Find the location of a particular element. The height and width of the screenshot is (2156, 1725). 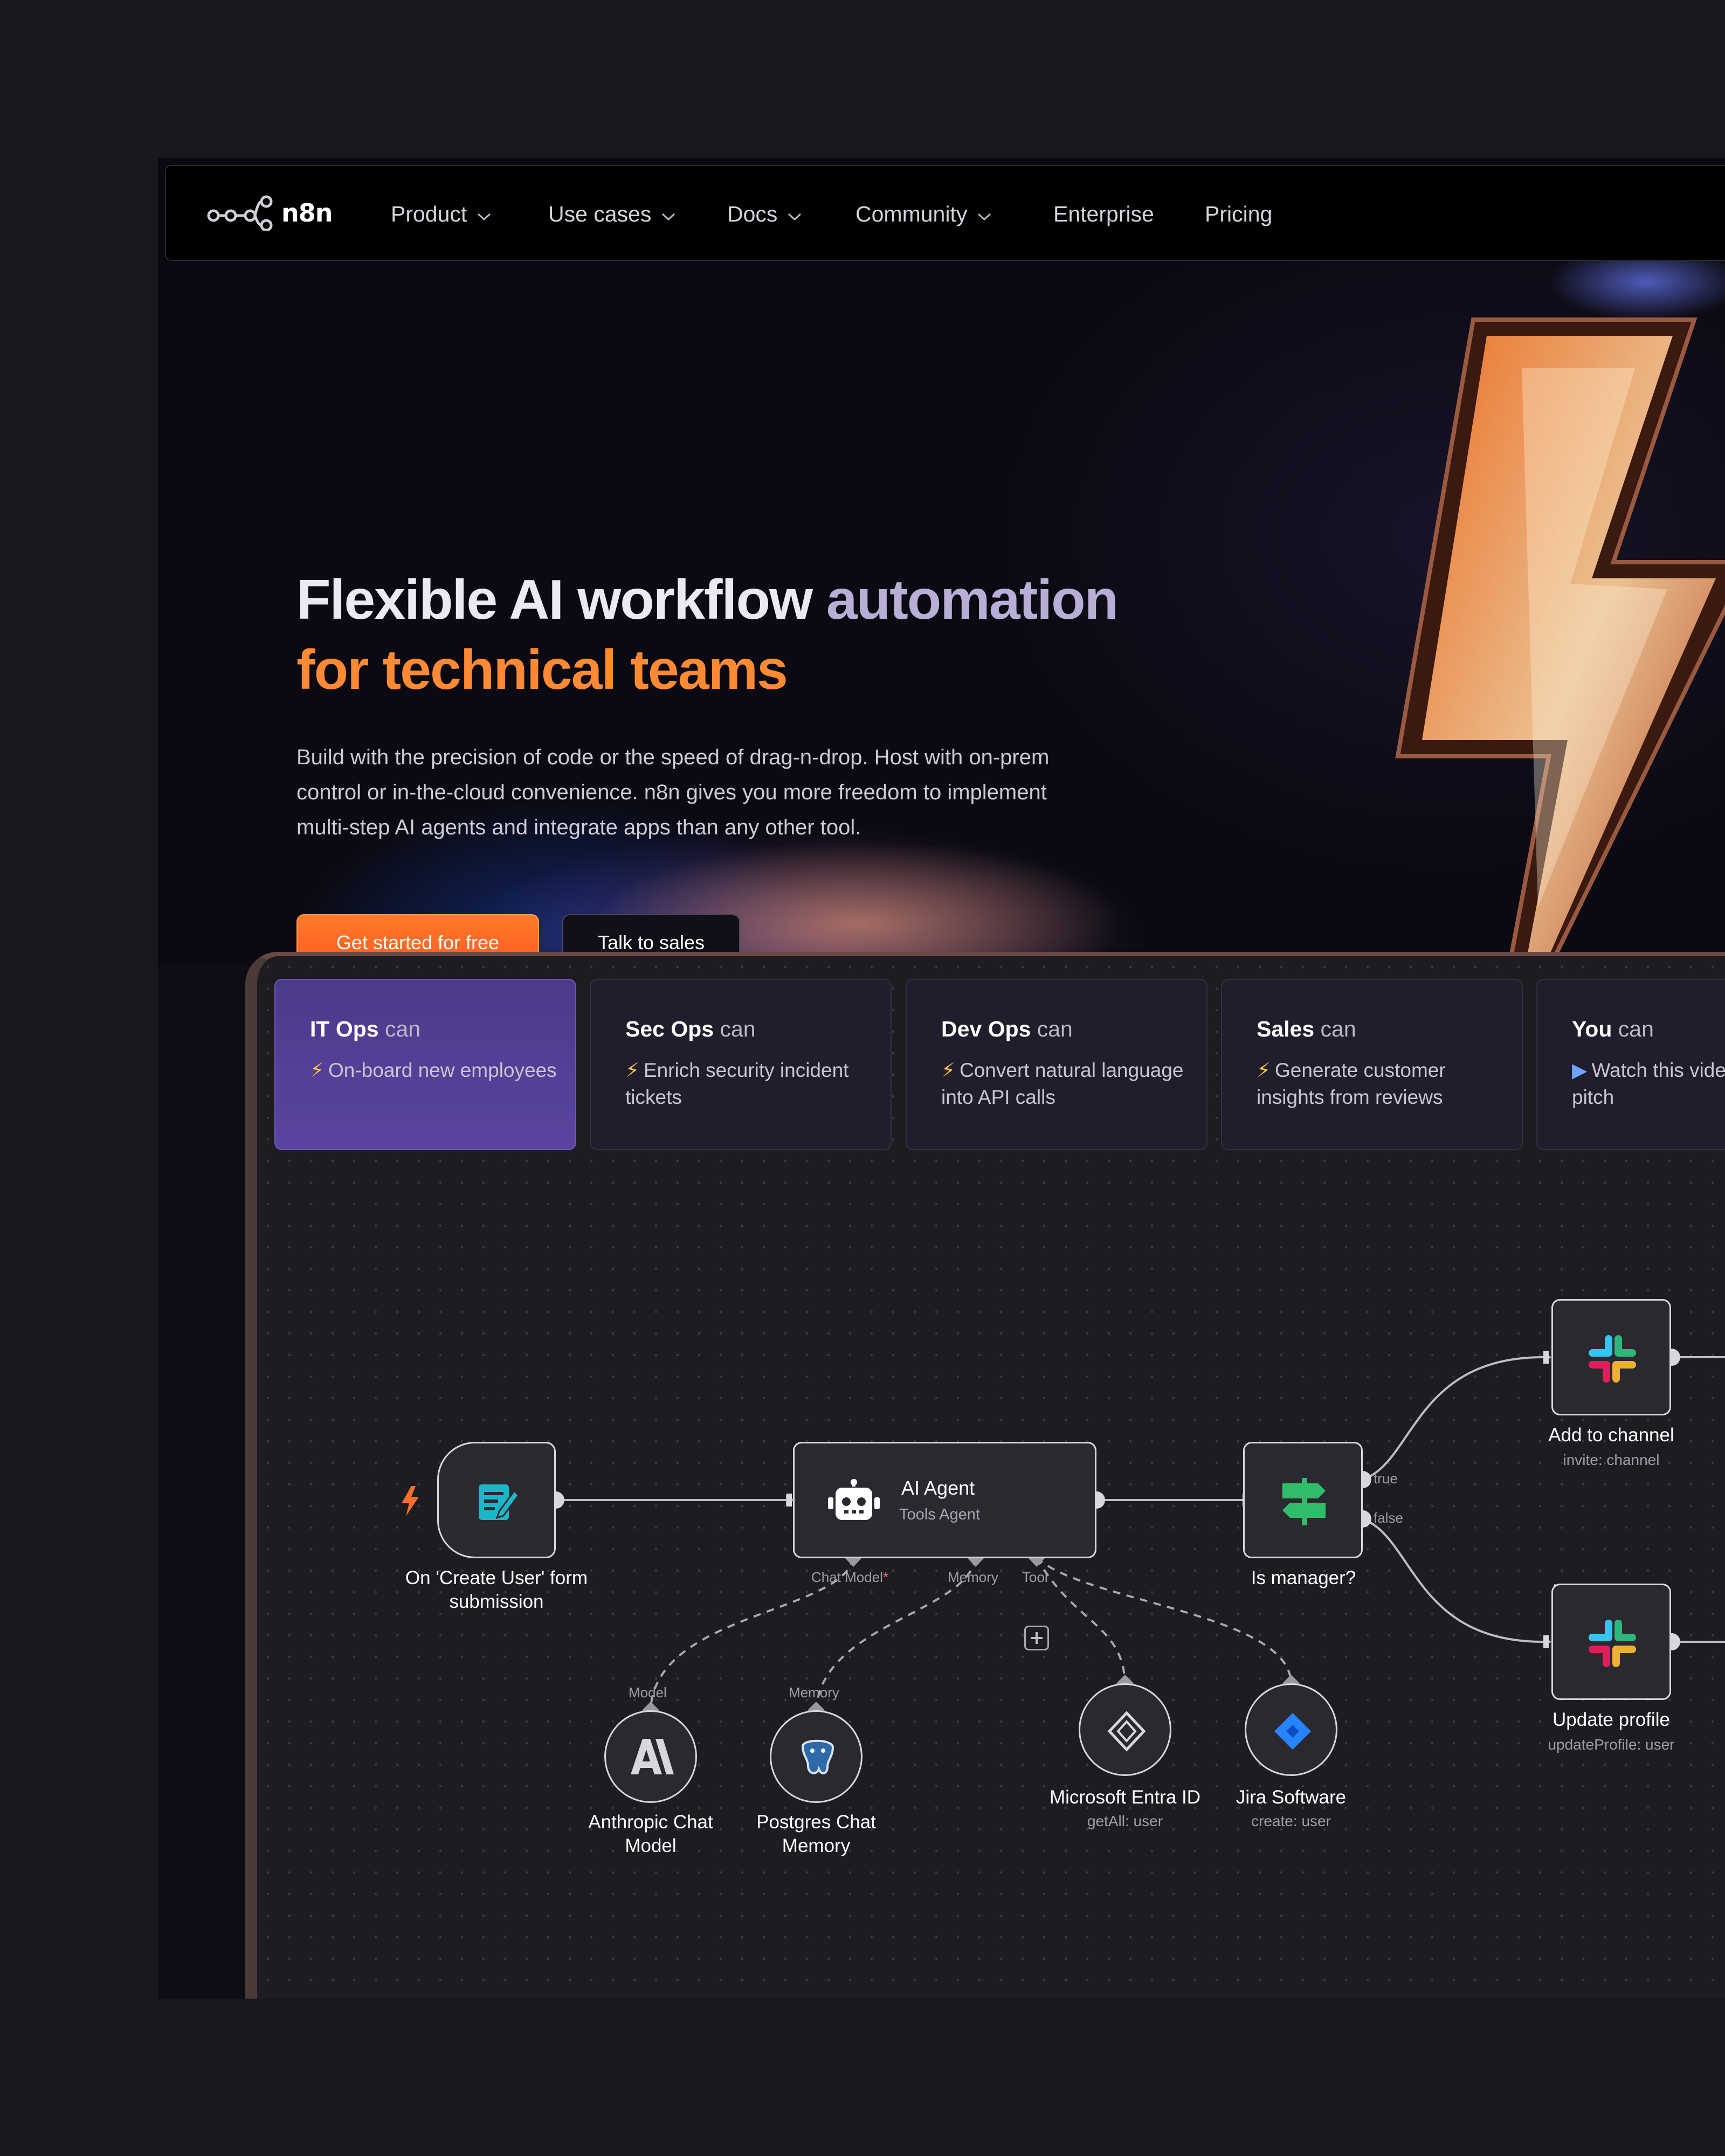

nav-item-label: Docs is located at coordinates (752, 213).